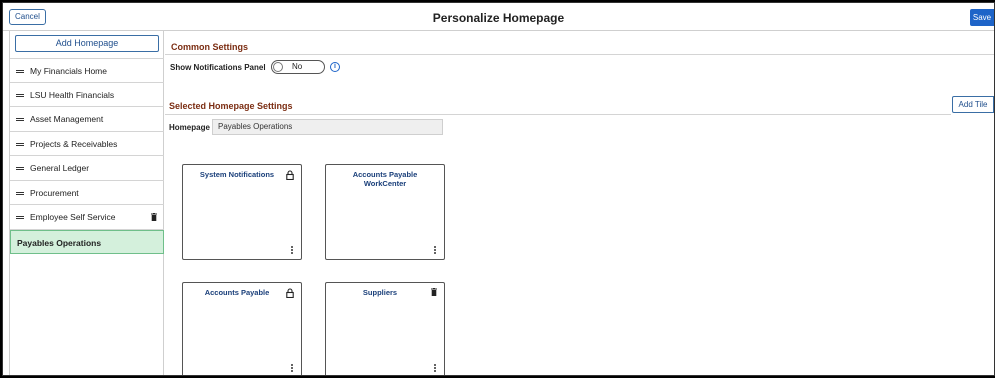 The image size is (995, 378). What do you see at coordinates (242, 212) in the screenshot?
I see `tile-system-notifications: System Notifications` at bounding box center [242, 212].